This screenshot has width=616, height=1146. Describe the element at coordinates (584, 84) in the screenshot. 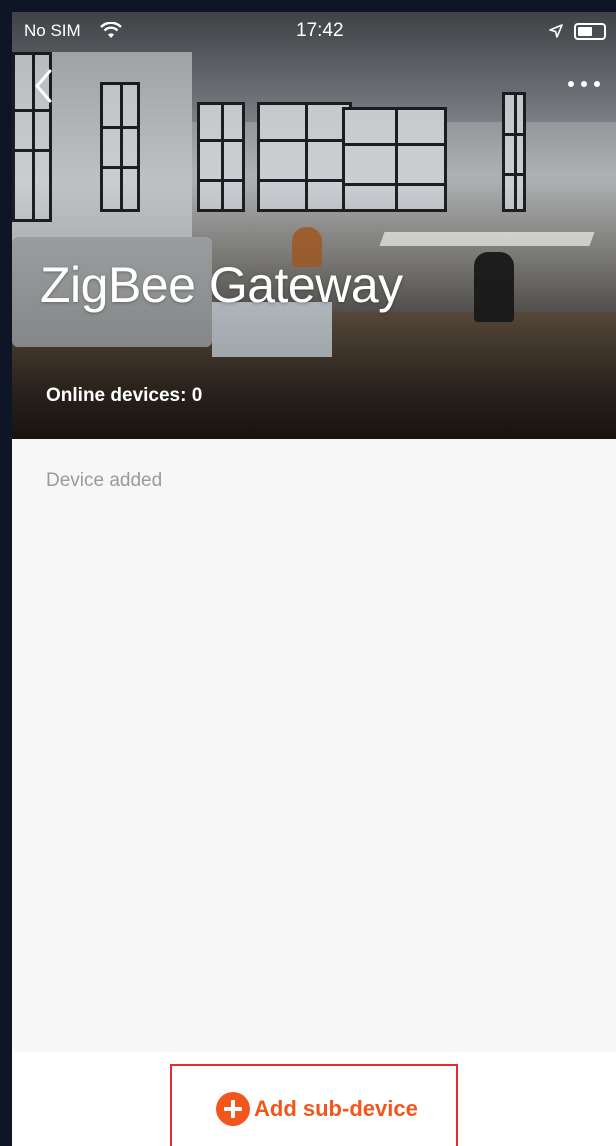

I see `more-dots-icon` at that location.